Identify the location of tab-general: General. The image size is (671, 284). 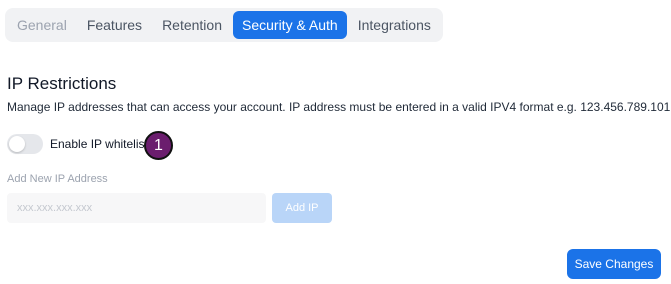
(42, 25).